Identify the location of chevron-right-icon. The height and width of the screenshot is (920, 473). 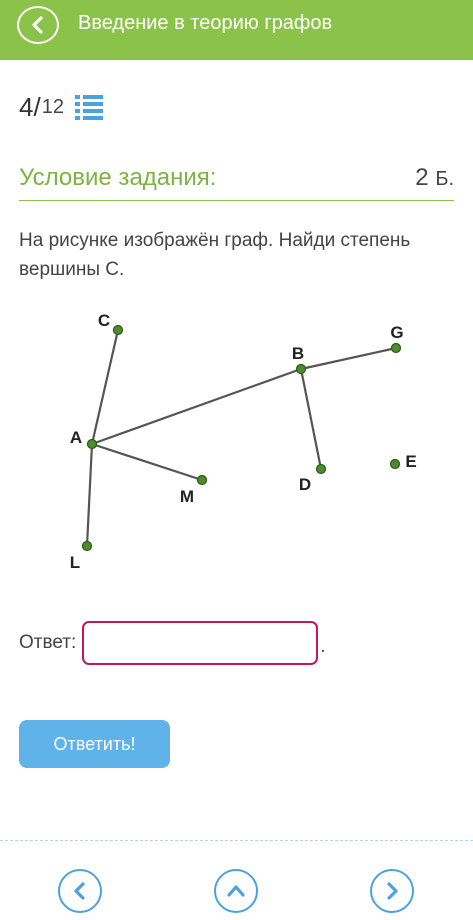
(392, 891).